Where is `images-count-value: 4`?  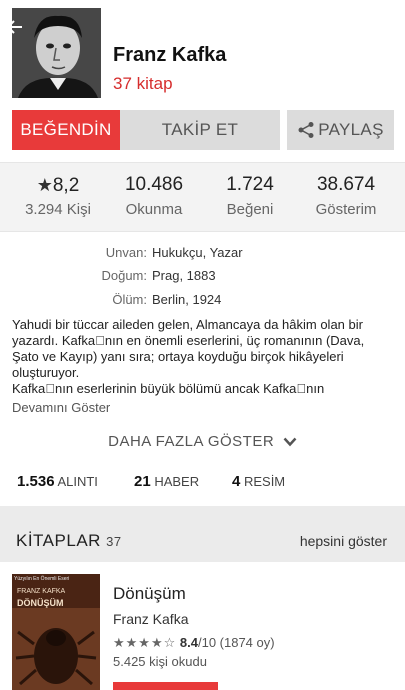
images-count-value: 4 is located at coordinates (236, 481).